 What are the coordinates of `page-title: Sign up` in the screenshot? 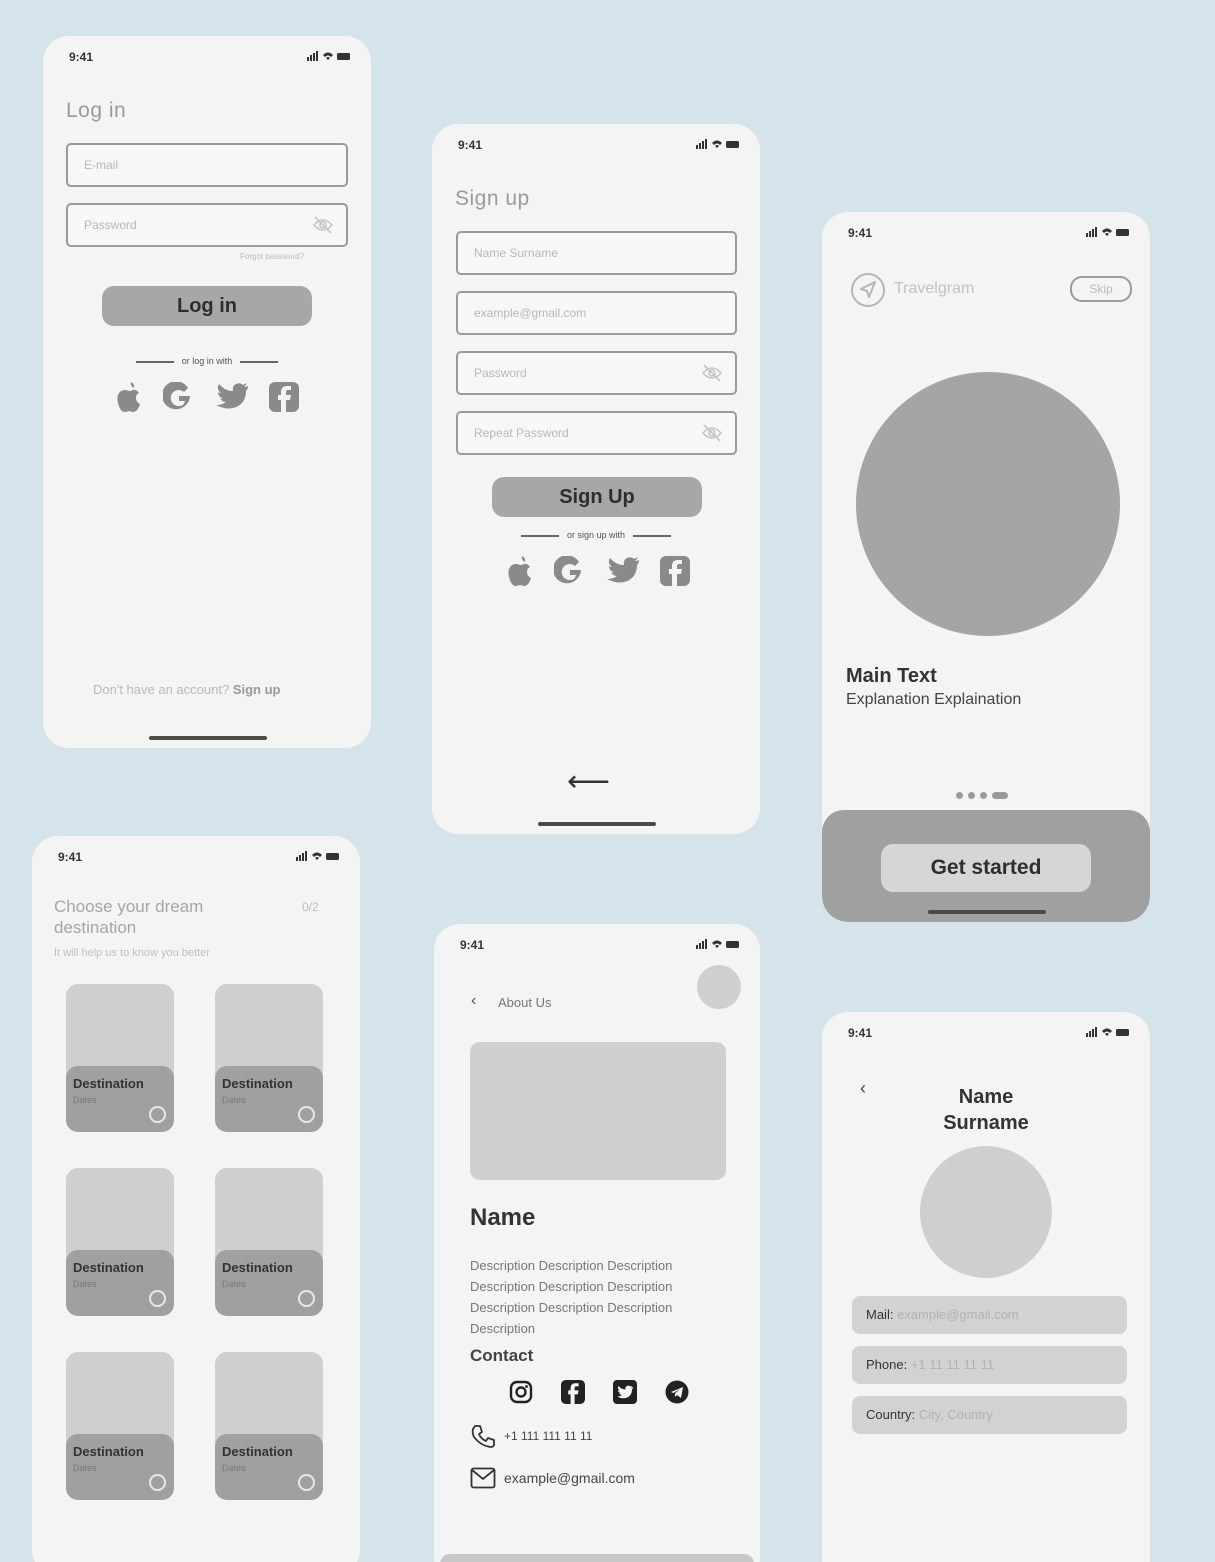 It's located at (492, 198).